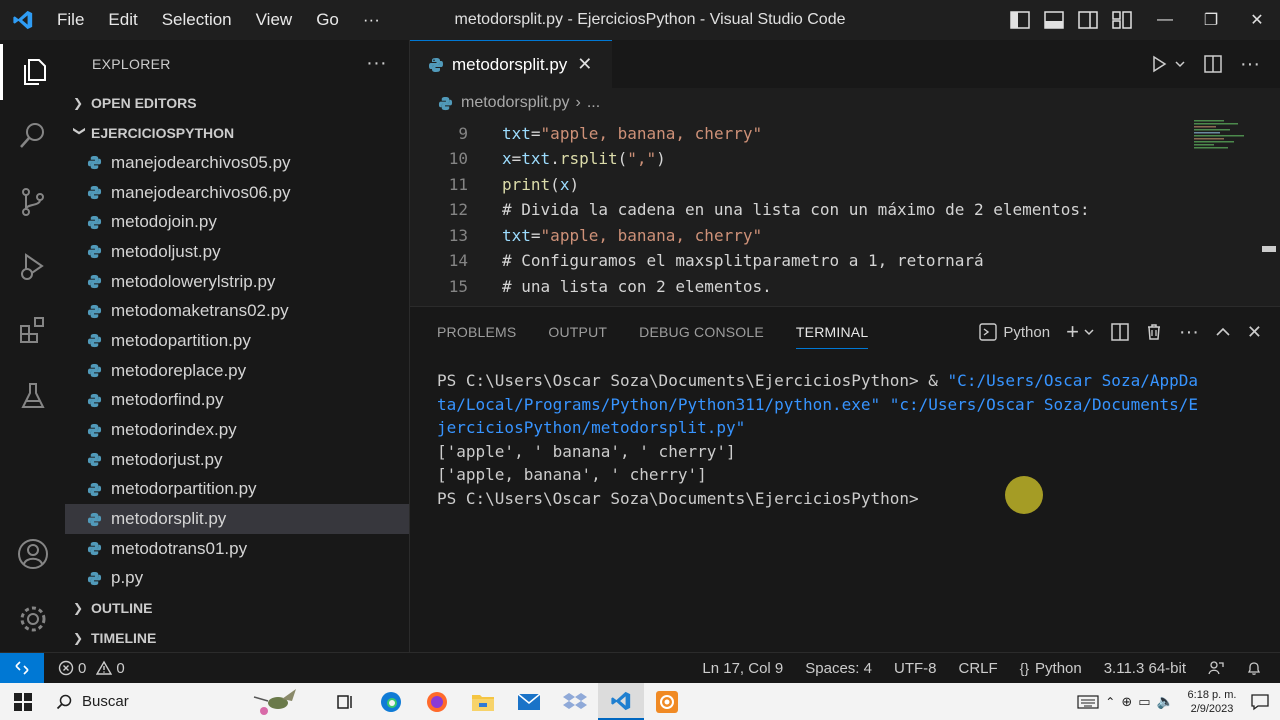 This screenshot has width=1280, height=720. I want to click on vpn-lock-icon: ⊕, so click(1126, 702).